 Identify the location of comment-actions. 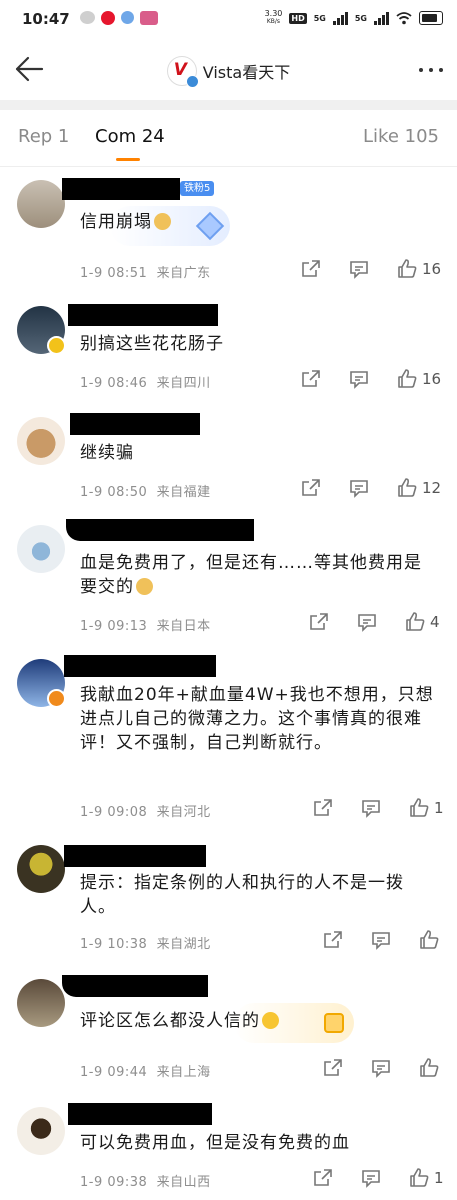
(383, 940).